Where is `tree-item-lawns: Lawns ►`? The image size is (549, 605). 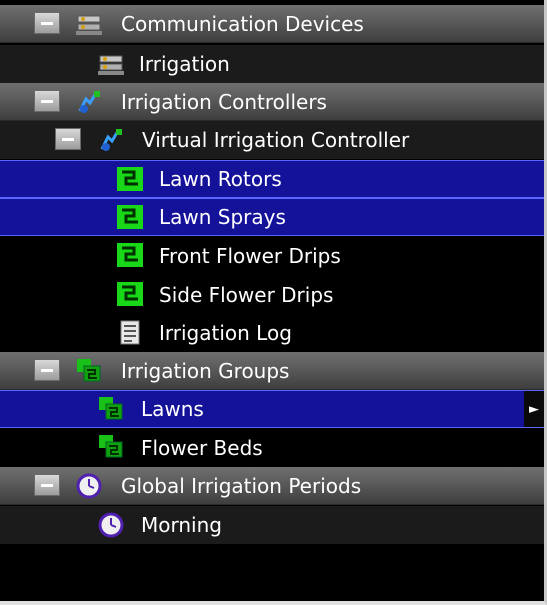
tree-item-lawns: Lawns ► is located at coordinates (272, 409).